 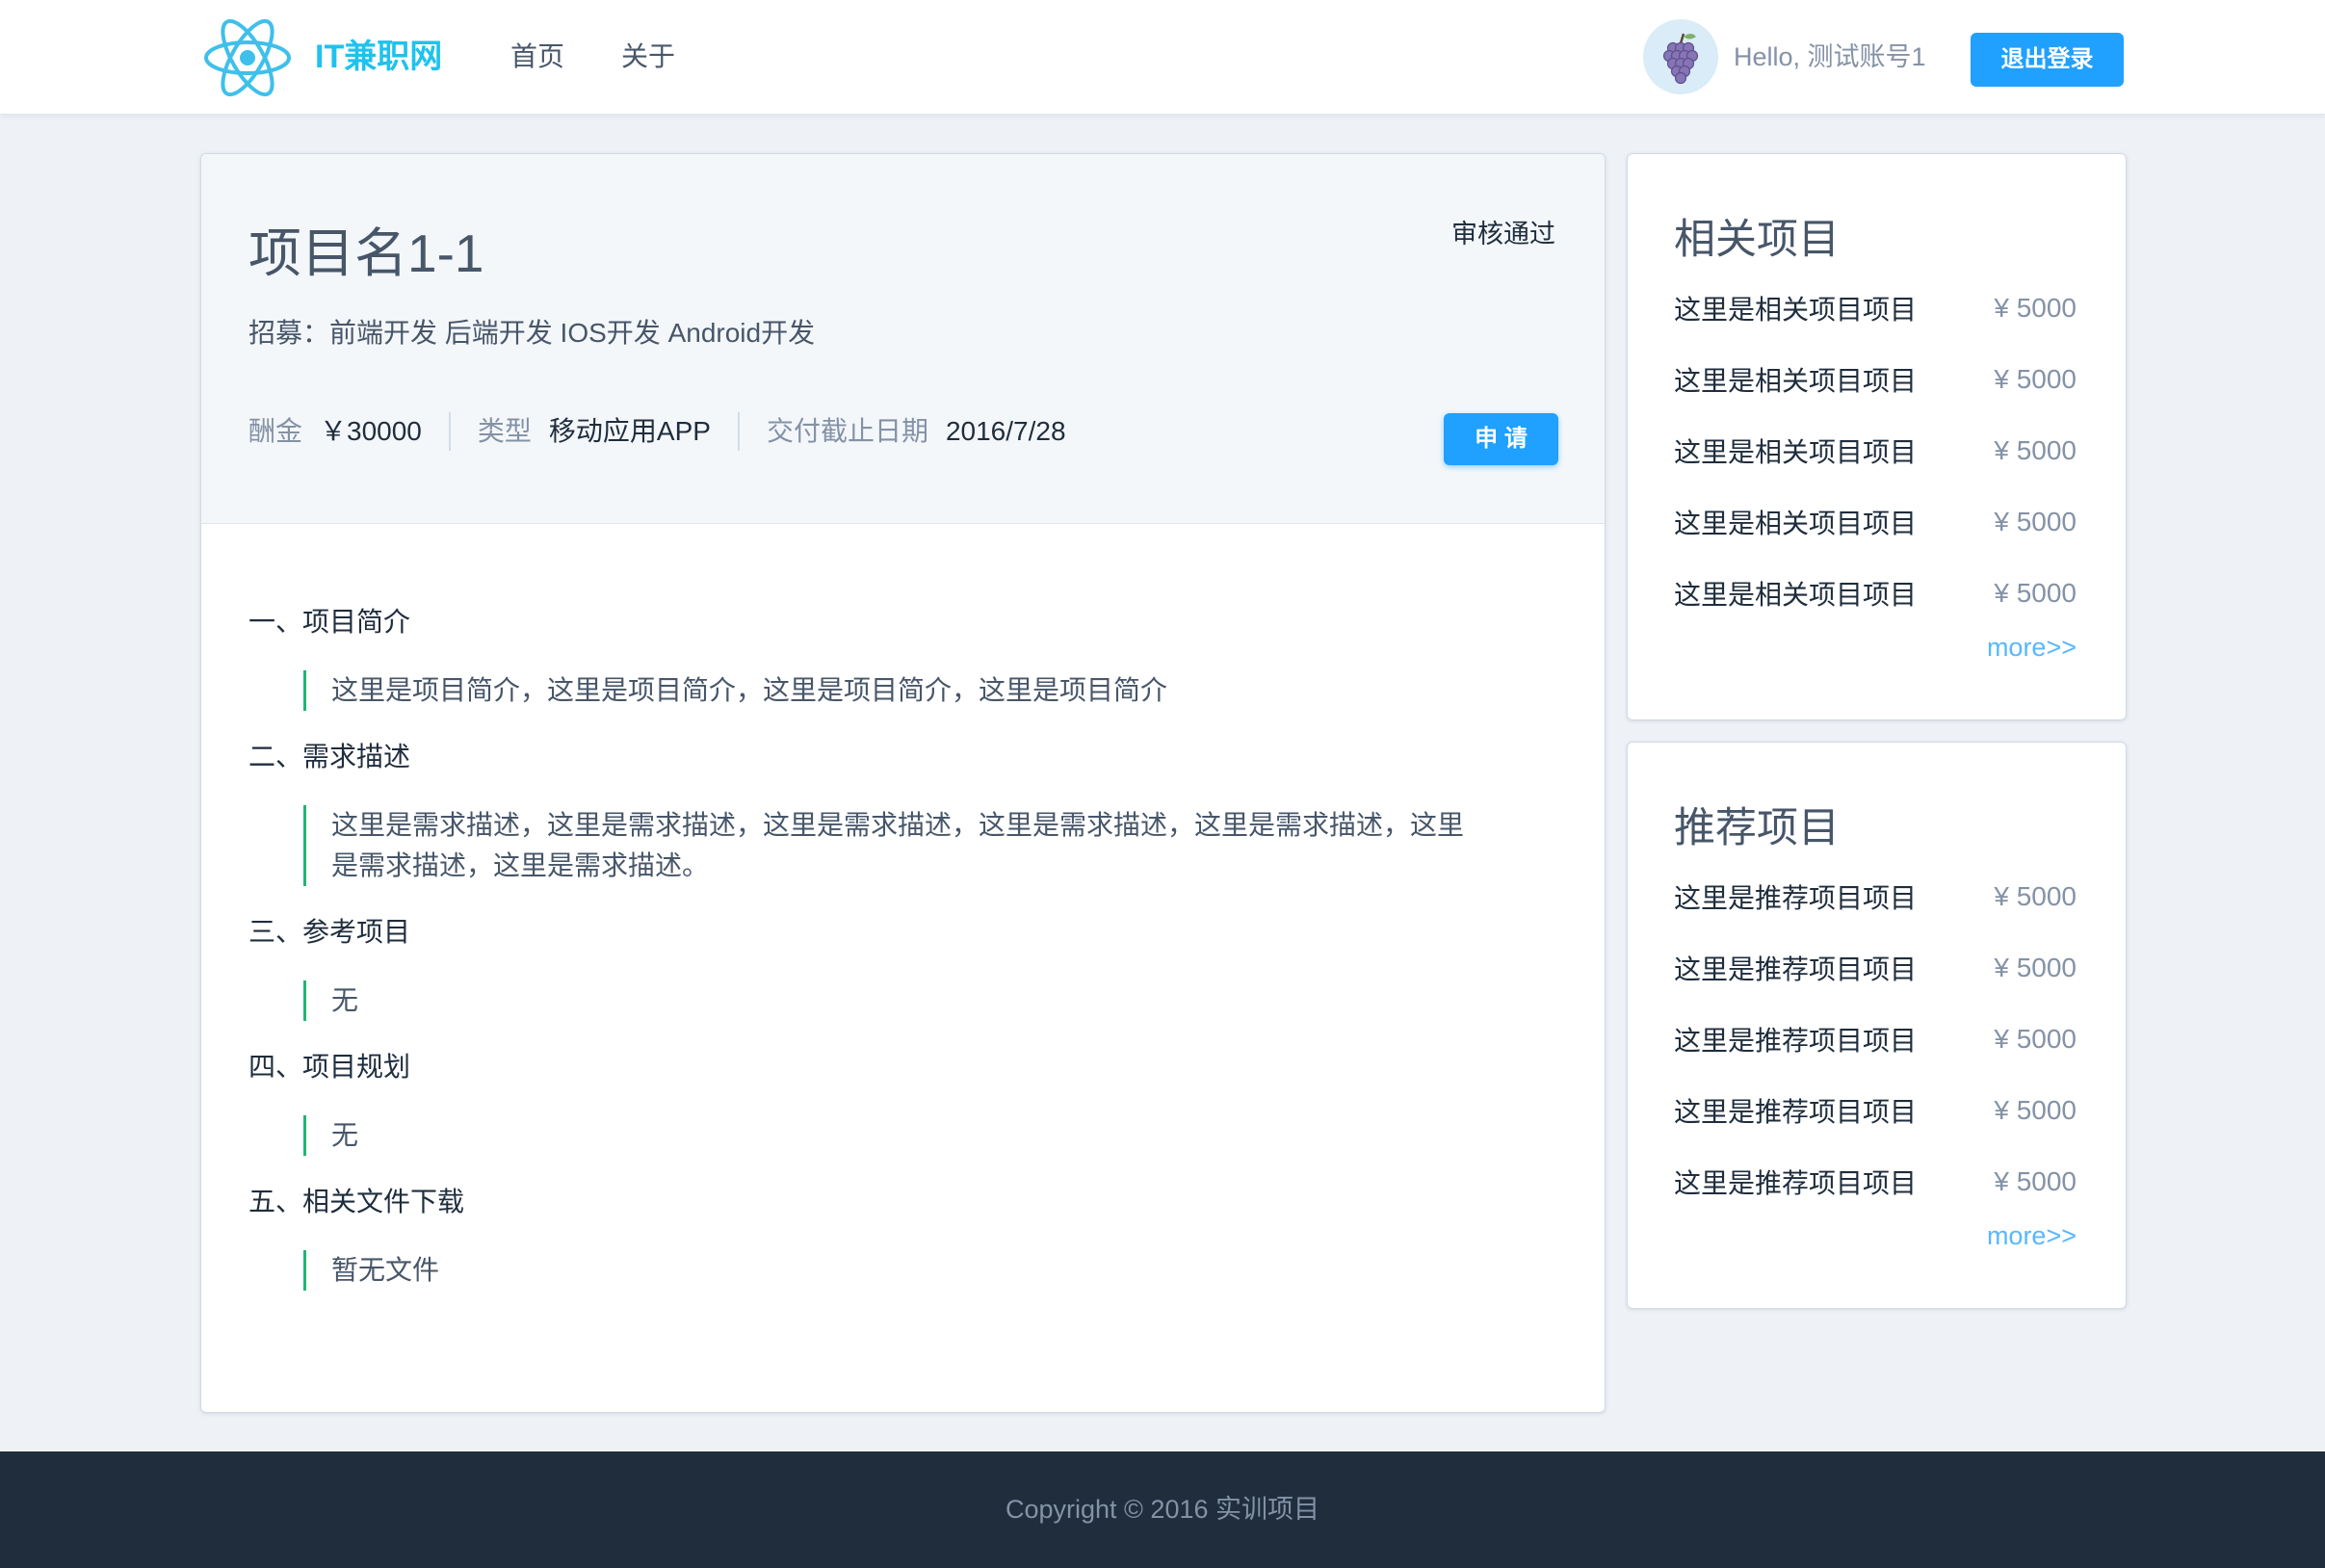 What do you see at coordinates (1005, 431) in the screenshot?
I see `meta-value: 2016/7/28` at bounding box center [1005, 431].